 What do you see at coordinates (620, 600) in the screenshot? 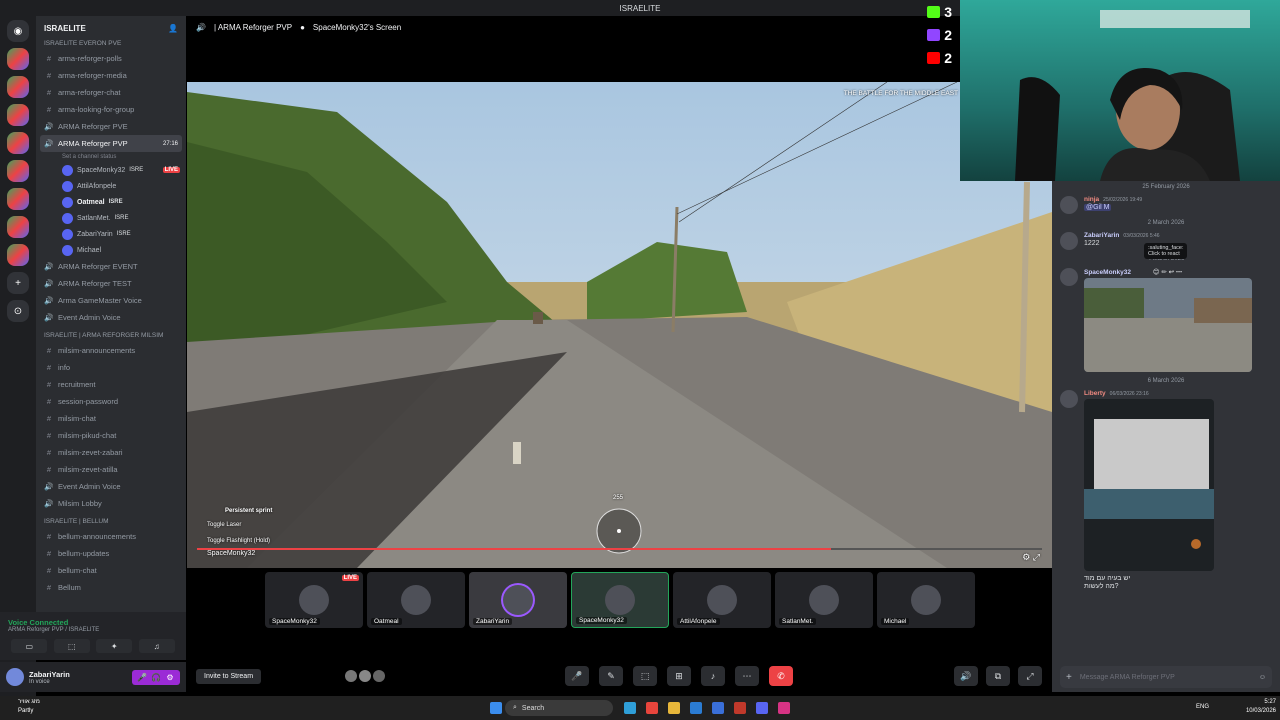
I see `participant-tile: SpaceMonky32` at bounding box center [620, 600].